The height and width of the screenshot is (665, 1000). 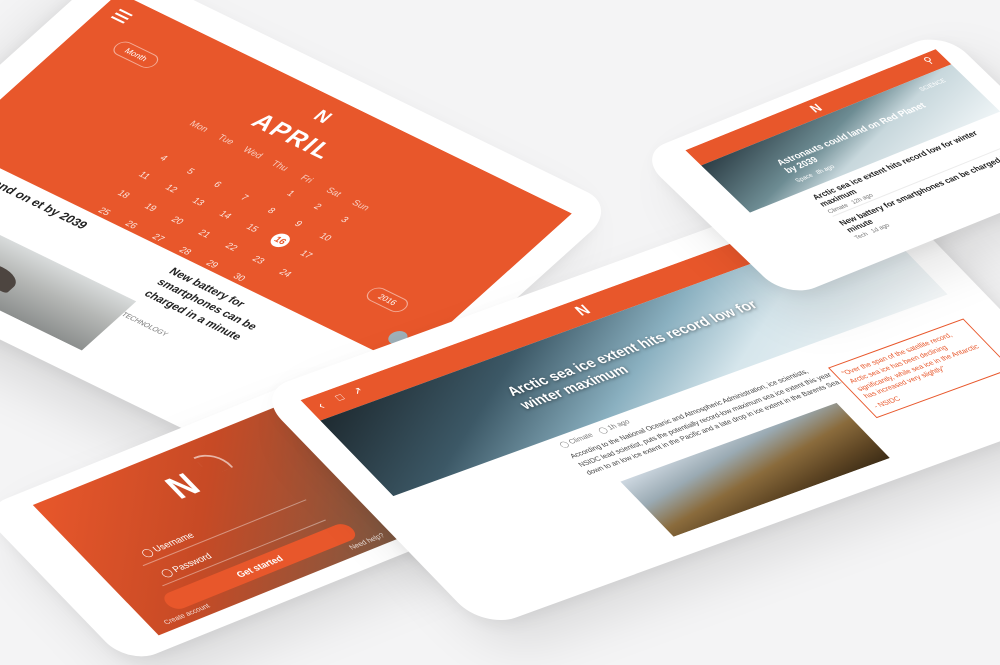 What do you see at coordinates (305, 255) in the screenshot?
I see `calendar-day: 17` at bounding box center [305, 255].